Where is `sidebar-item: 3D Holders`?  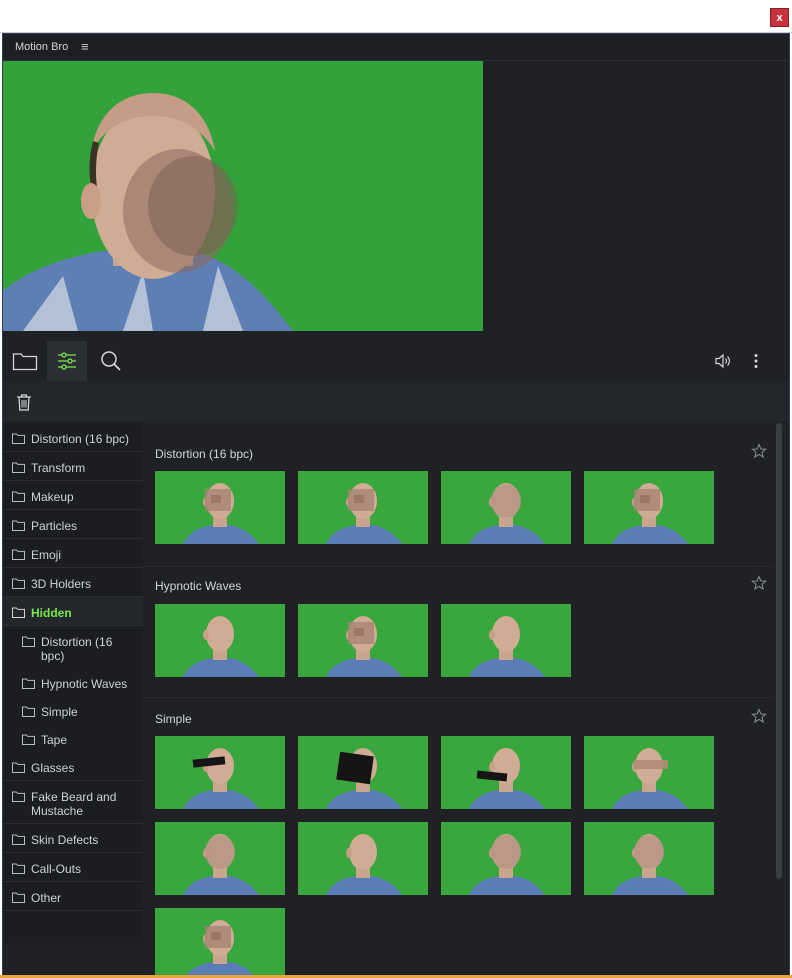 sidebar-item: 3D Holders is located at coordinates (73, 582).